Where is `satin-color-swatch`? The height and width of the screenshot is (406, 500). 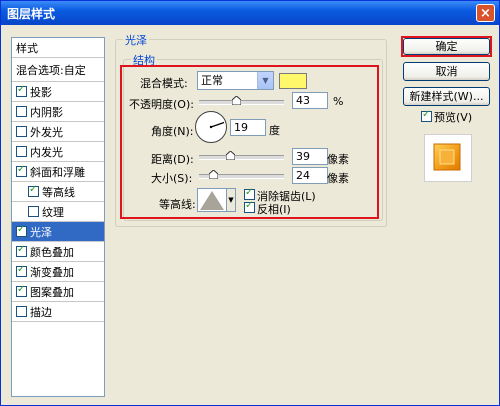
satin-color-swatch is located at coordinates (293, 81).